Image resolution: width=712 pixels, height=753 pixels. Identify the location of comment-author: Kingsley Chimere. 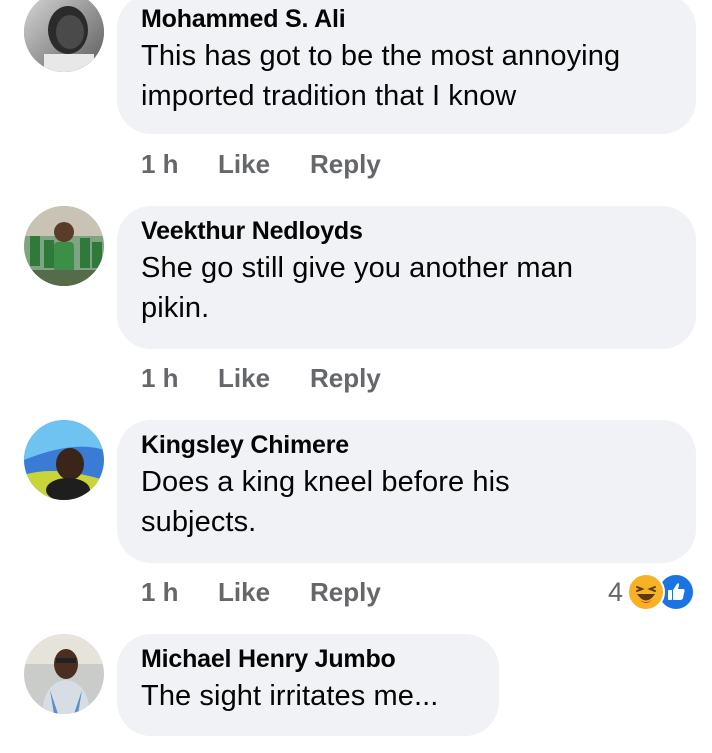
(406, 445).